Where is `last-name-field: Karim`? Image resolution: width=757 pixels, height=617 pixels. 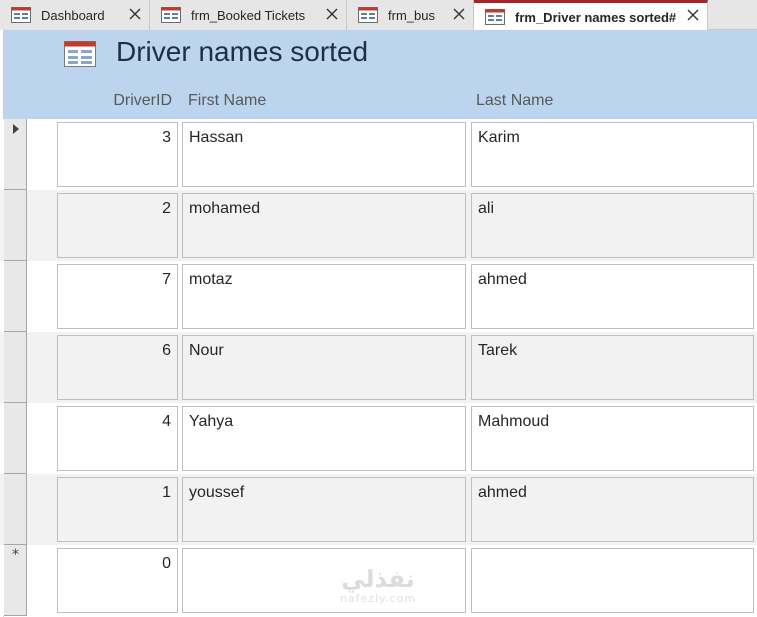
last-name-field: Karim is located at coordinates (612, 154).